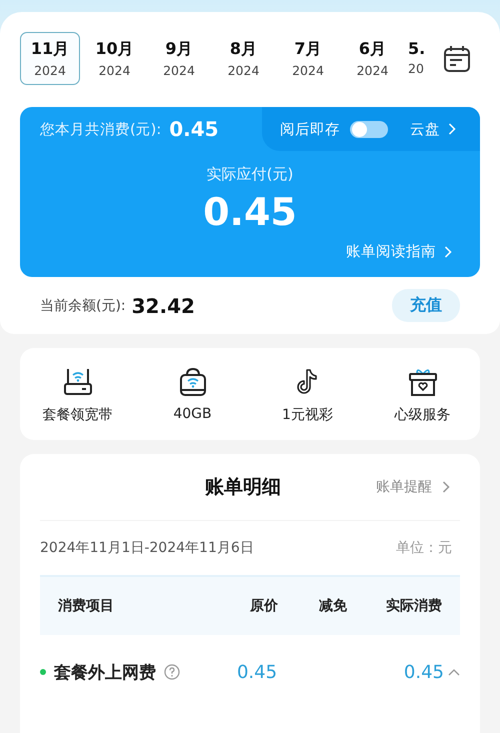 The height and width of the screenshot is (733, 500). I want to click on column-header: 减免, so click(333, 606).